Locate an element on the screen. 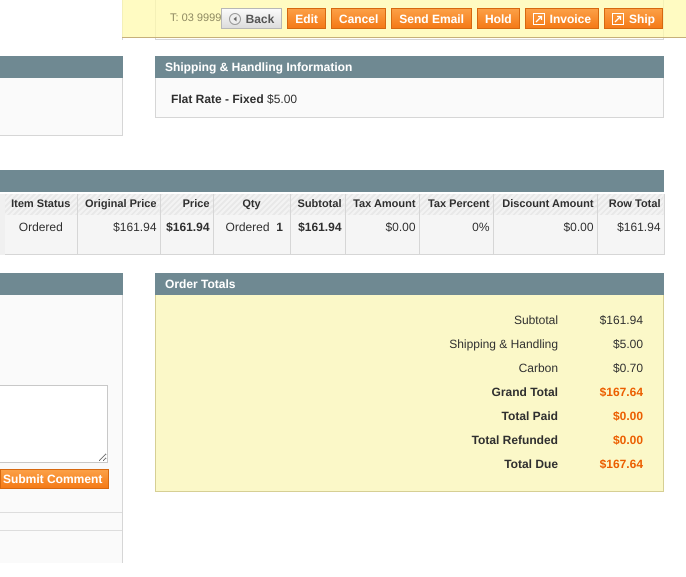 This screenshot has width=686, height=577. column-header: Discount Amount is located at coordinates (545, 204).